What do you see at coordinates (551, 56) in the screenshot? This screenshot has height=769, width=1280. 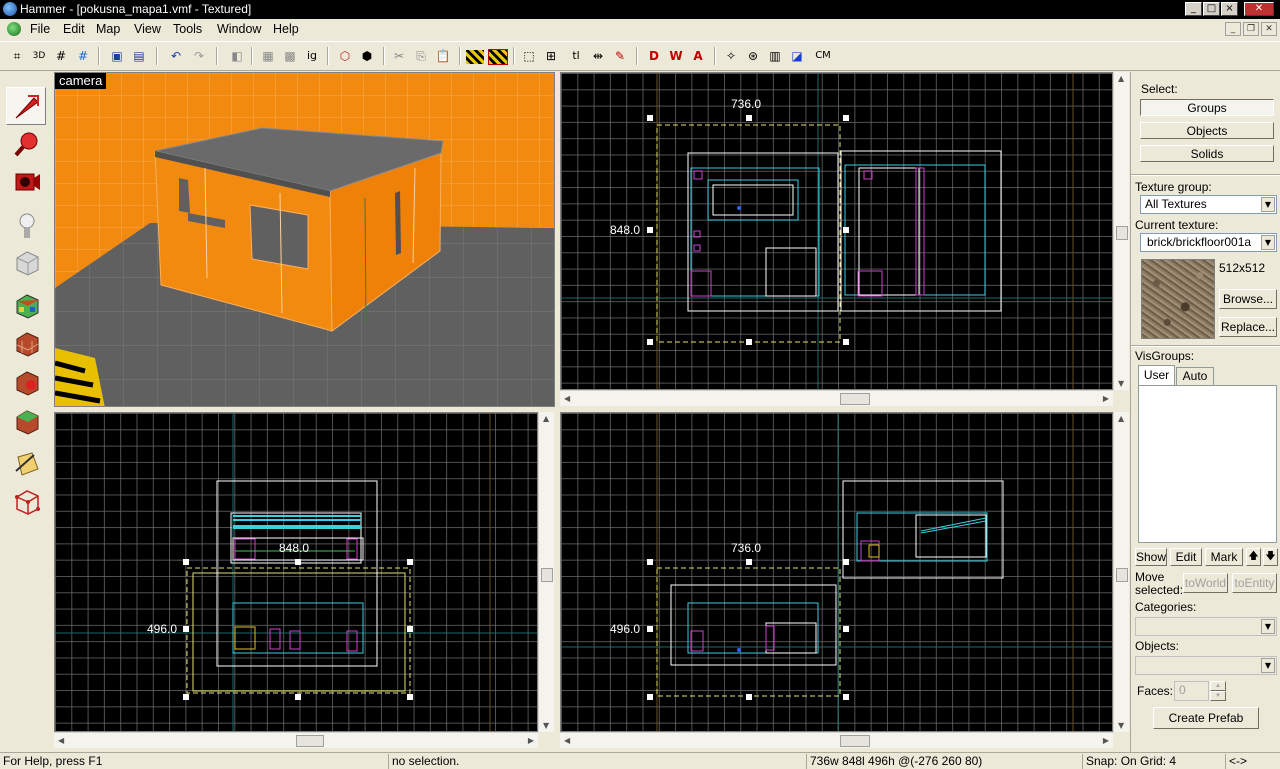 I see `toggle-texture-icon: ⊞` at bounding box center [551, 56].